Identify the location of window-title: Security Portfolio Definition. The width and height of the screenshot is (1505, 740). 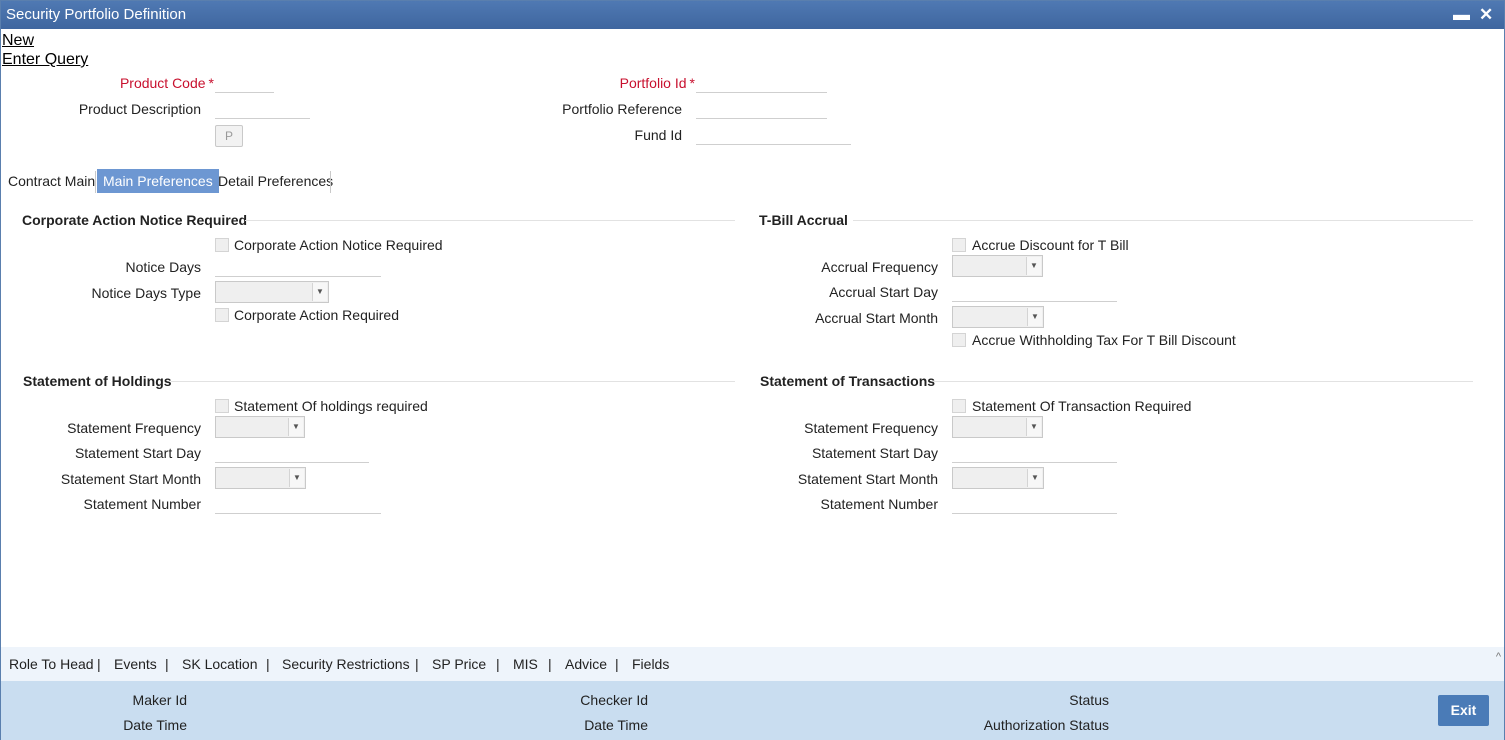
(96, 14).